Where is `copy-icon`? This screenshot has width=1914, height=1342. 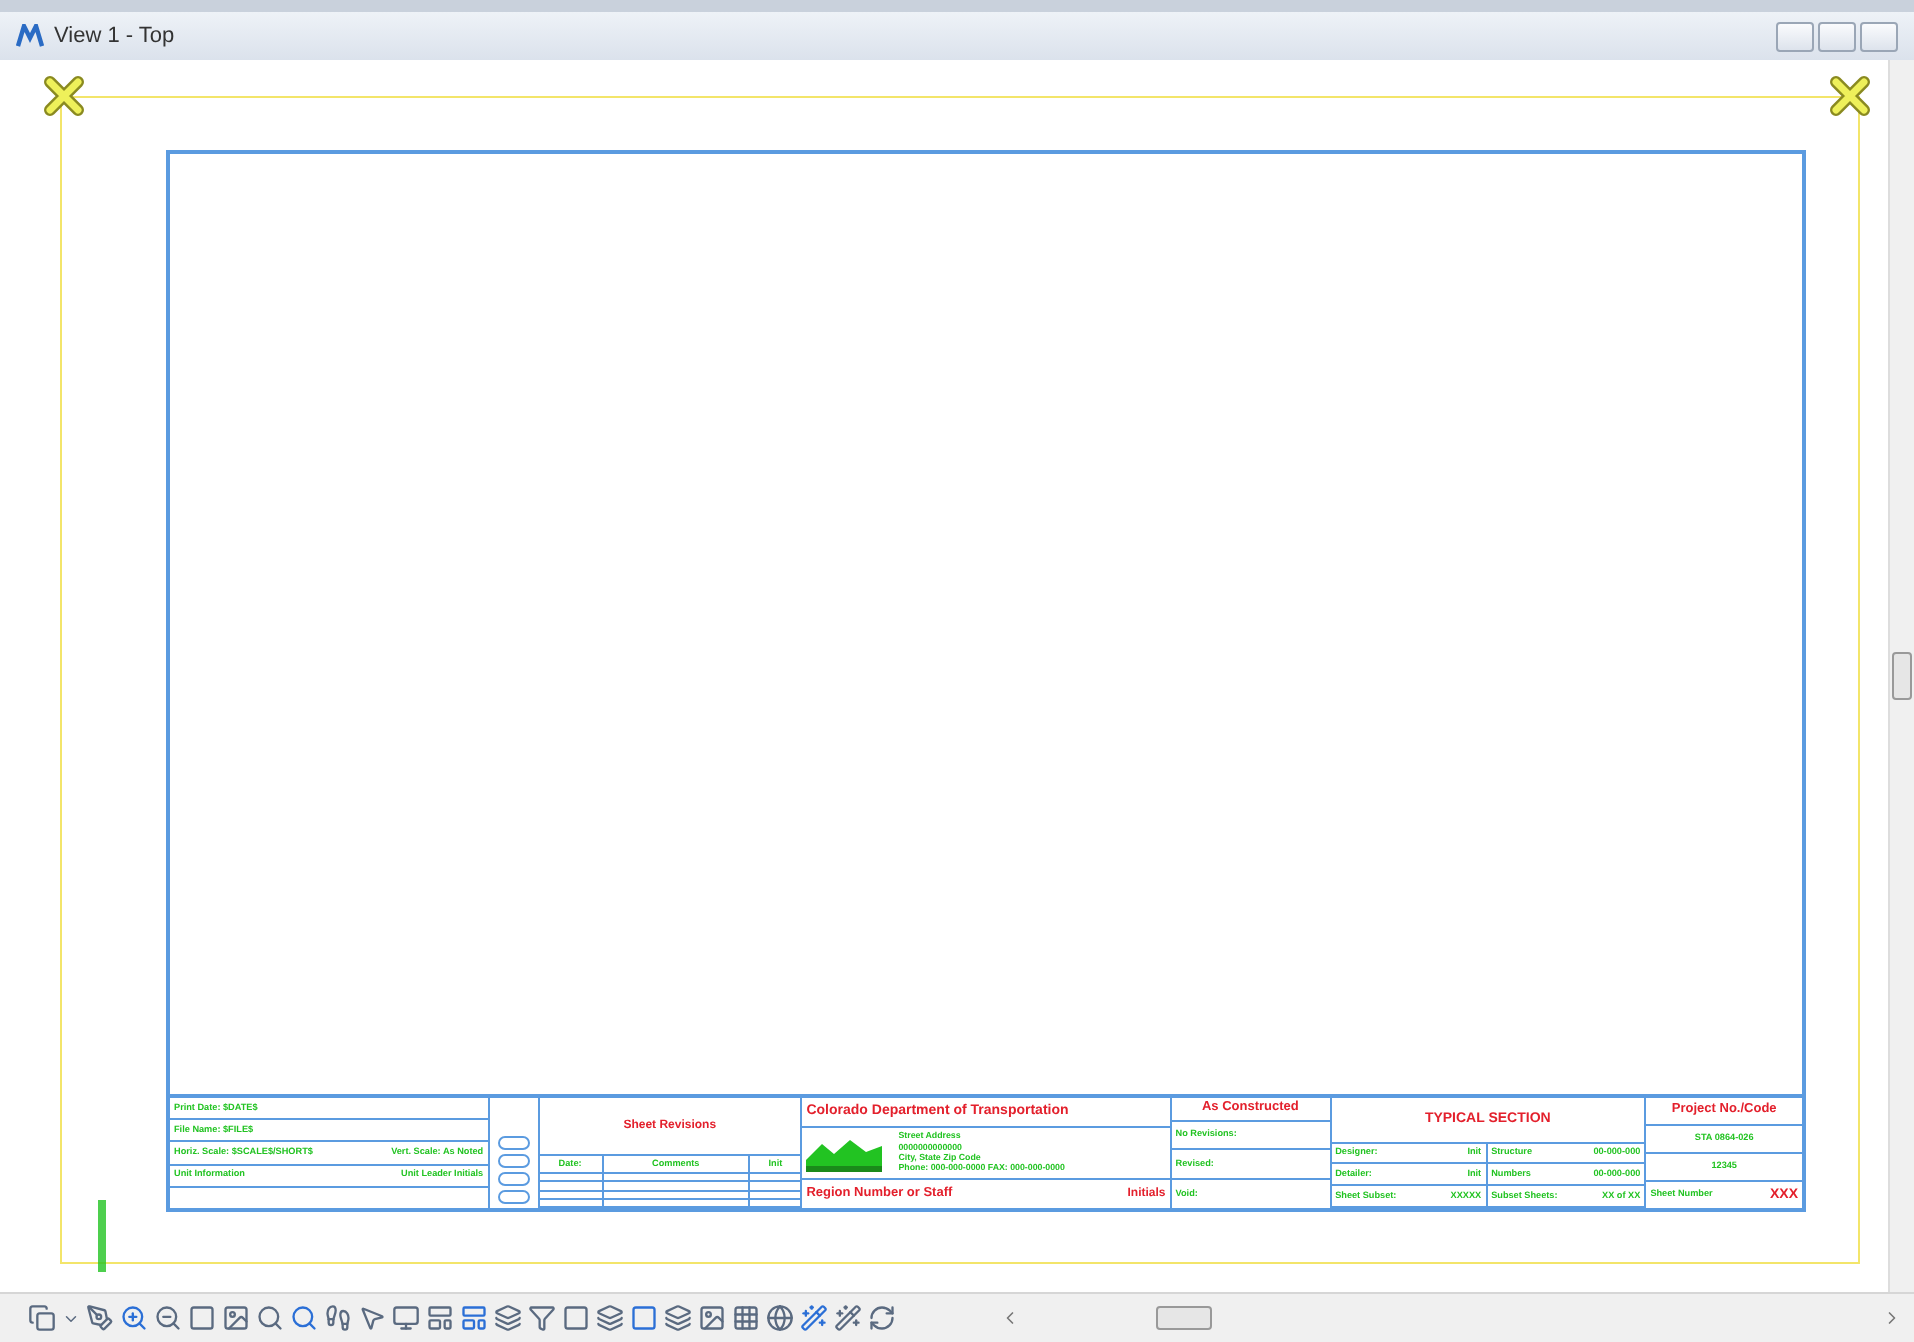
copy-icon is located at coordinates (42, 1318).